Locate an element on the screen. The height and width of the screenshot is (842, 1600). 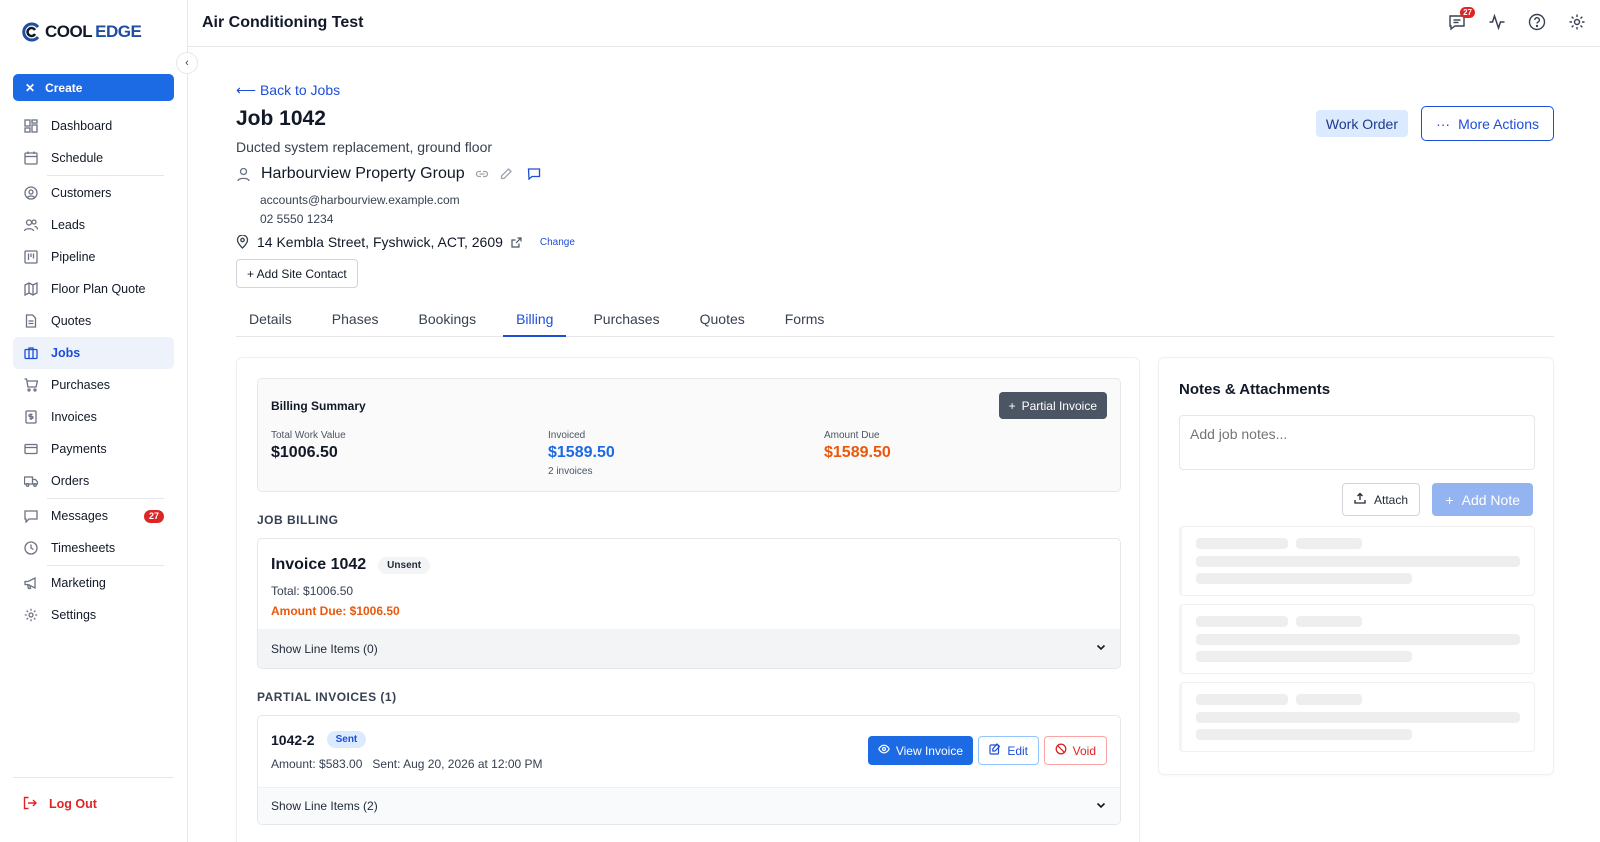
sidebar-item-invoices: Invoices is located at coordinates (93, 417).